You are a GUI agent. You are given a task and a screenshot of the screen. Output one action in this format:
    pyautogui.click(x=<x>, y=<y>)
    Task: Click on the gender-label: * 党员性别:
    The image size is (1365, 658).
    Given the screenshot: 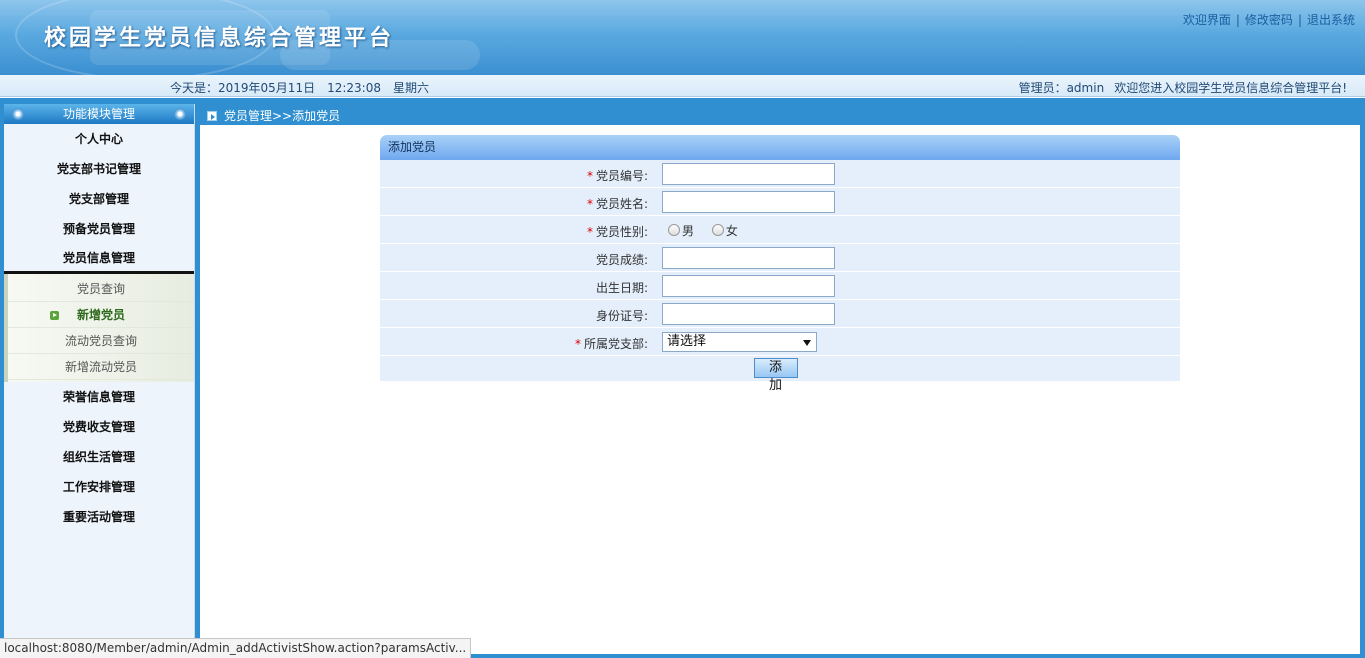 What is the action you would take?
    pyautogui.click(x=617, y=231)
    